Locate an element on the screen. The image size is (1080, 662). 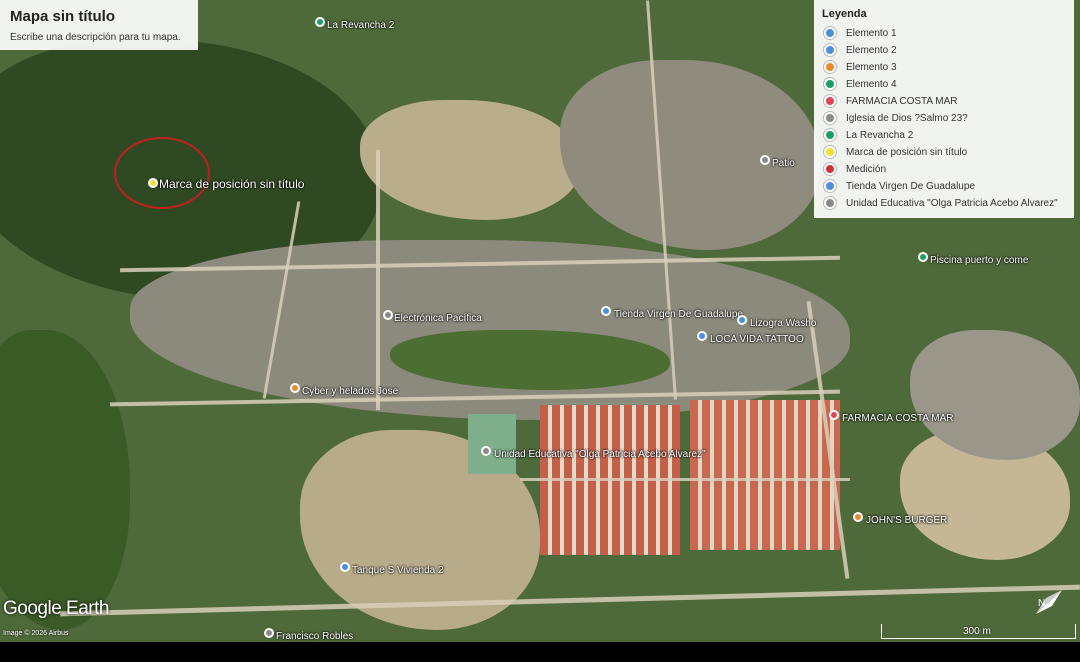
housing-block is located at coordinates (765, 475).